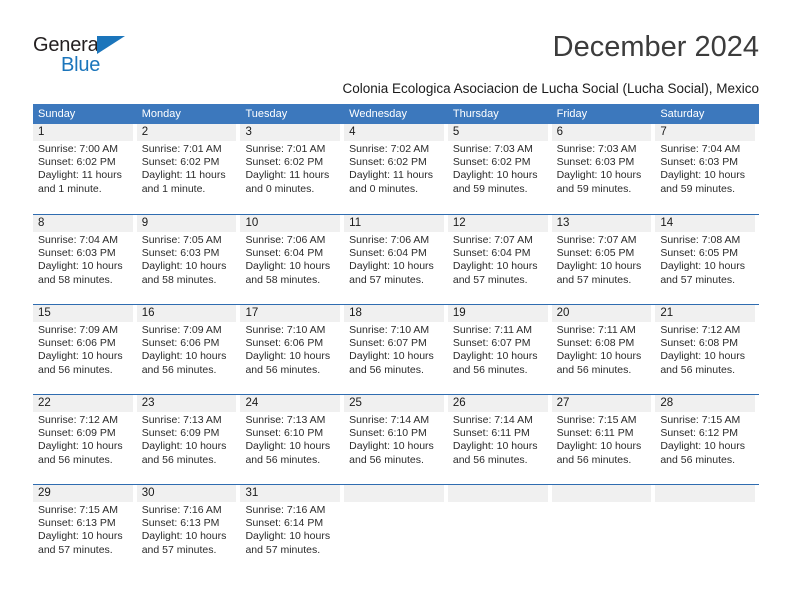 The width and height of the screenshot is (792, 612). What do you see at coordinates (290, 223) in the screenshot?
I see `day-number: 10` at bounding box center [290, 223].